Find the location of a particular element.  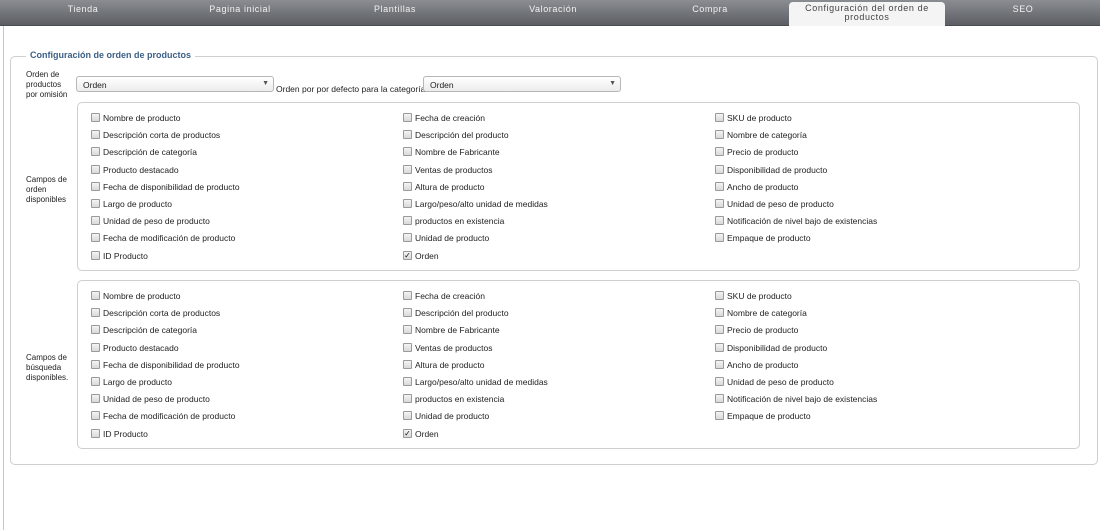

checkbox-label: Nombre de producto is located at coordinates (142, 296).